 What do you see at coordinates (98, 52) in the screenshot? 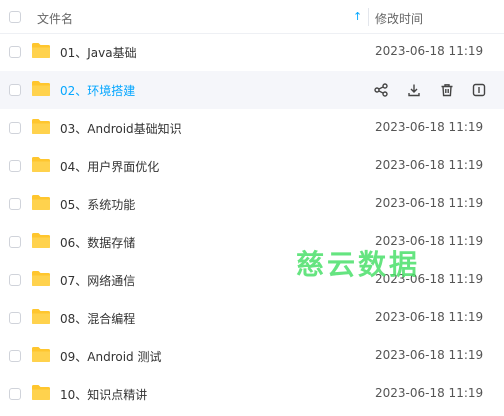
I see `file-name: 01、Java基础` at bounding box center [98, 52].